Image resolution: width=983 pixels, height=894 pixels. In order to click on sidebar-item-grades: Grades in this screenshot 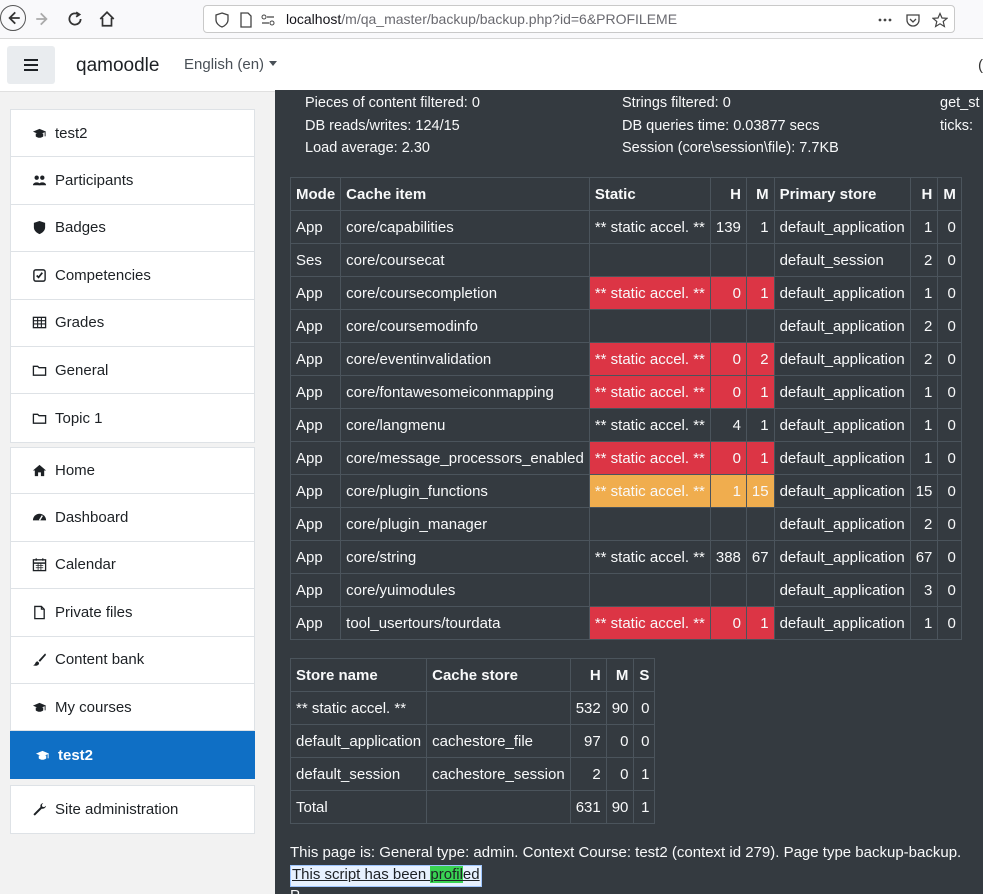, I will do `click(132, 323)`.